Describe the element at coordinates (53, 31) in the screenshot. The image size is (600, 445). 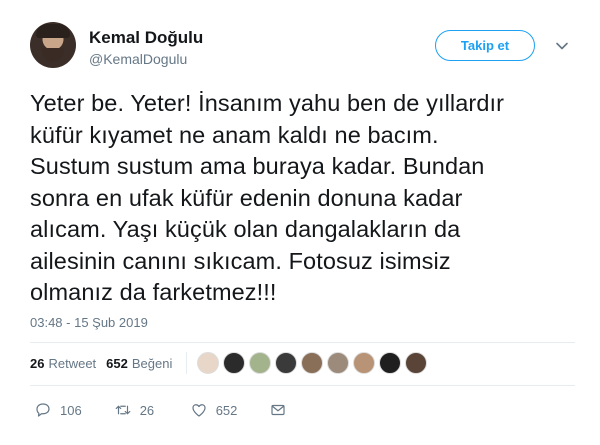
I see `avatar-hair` at that location.